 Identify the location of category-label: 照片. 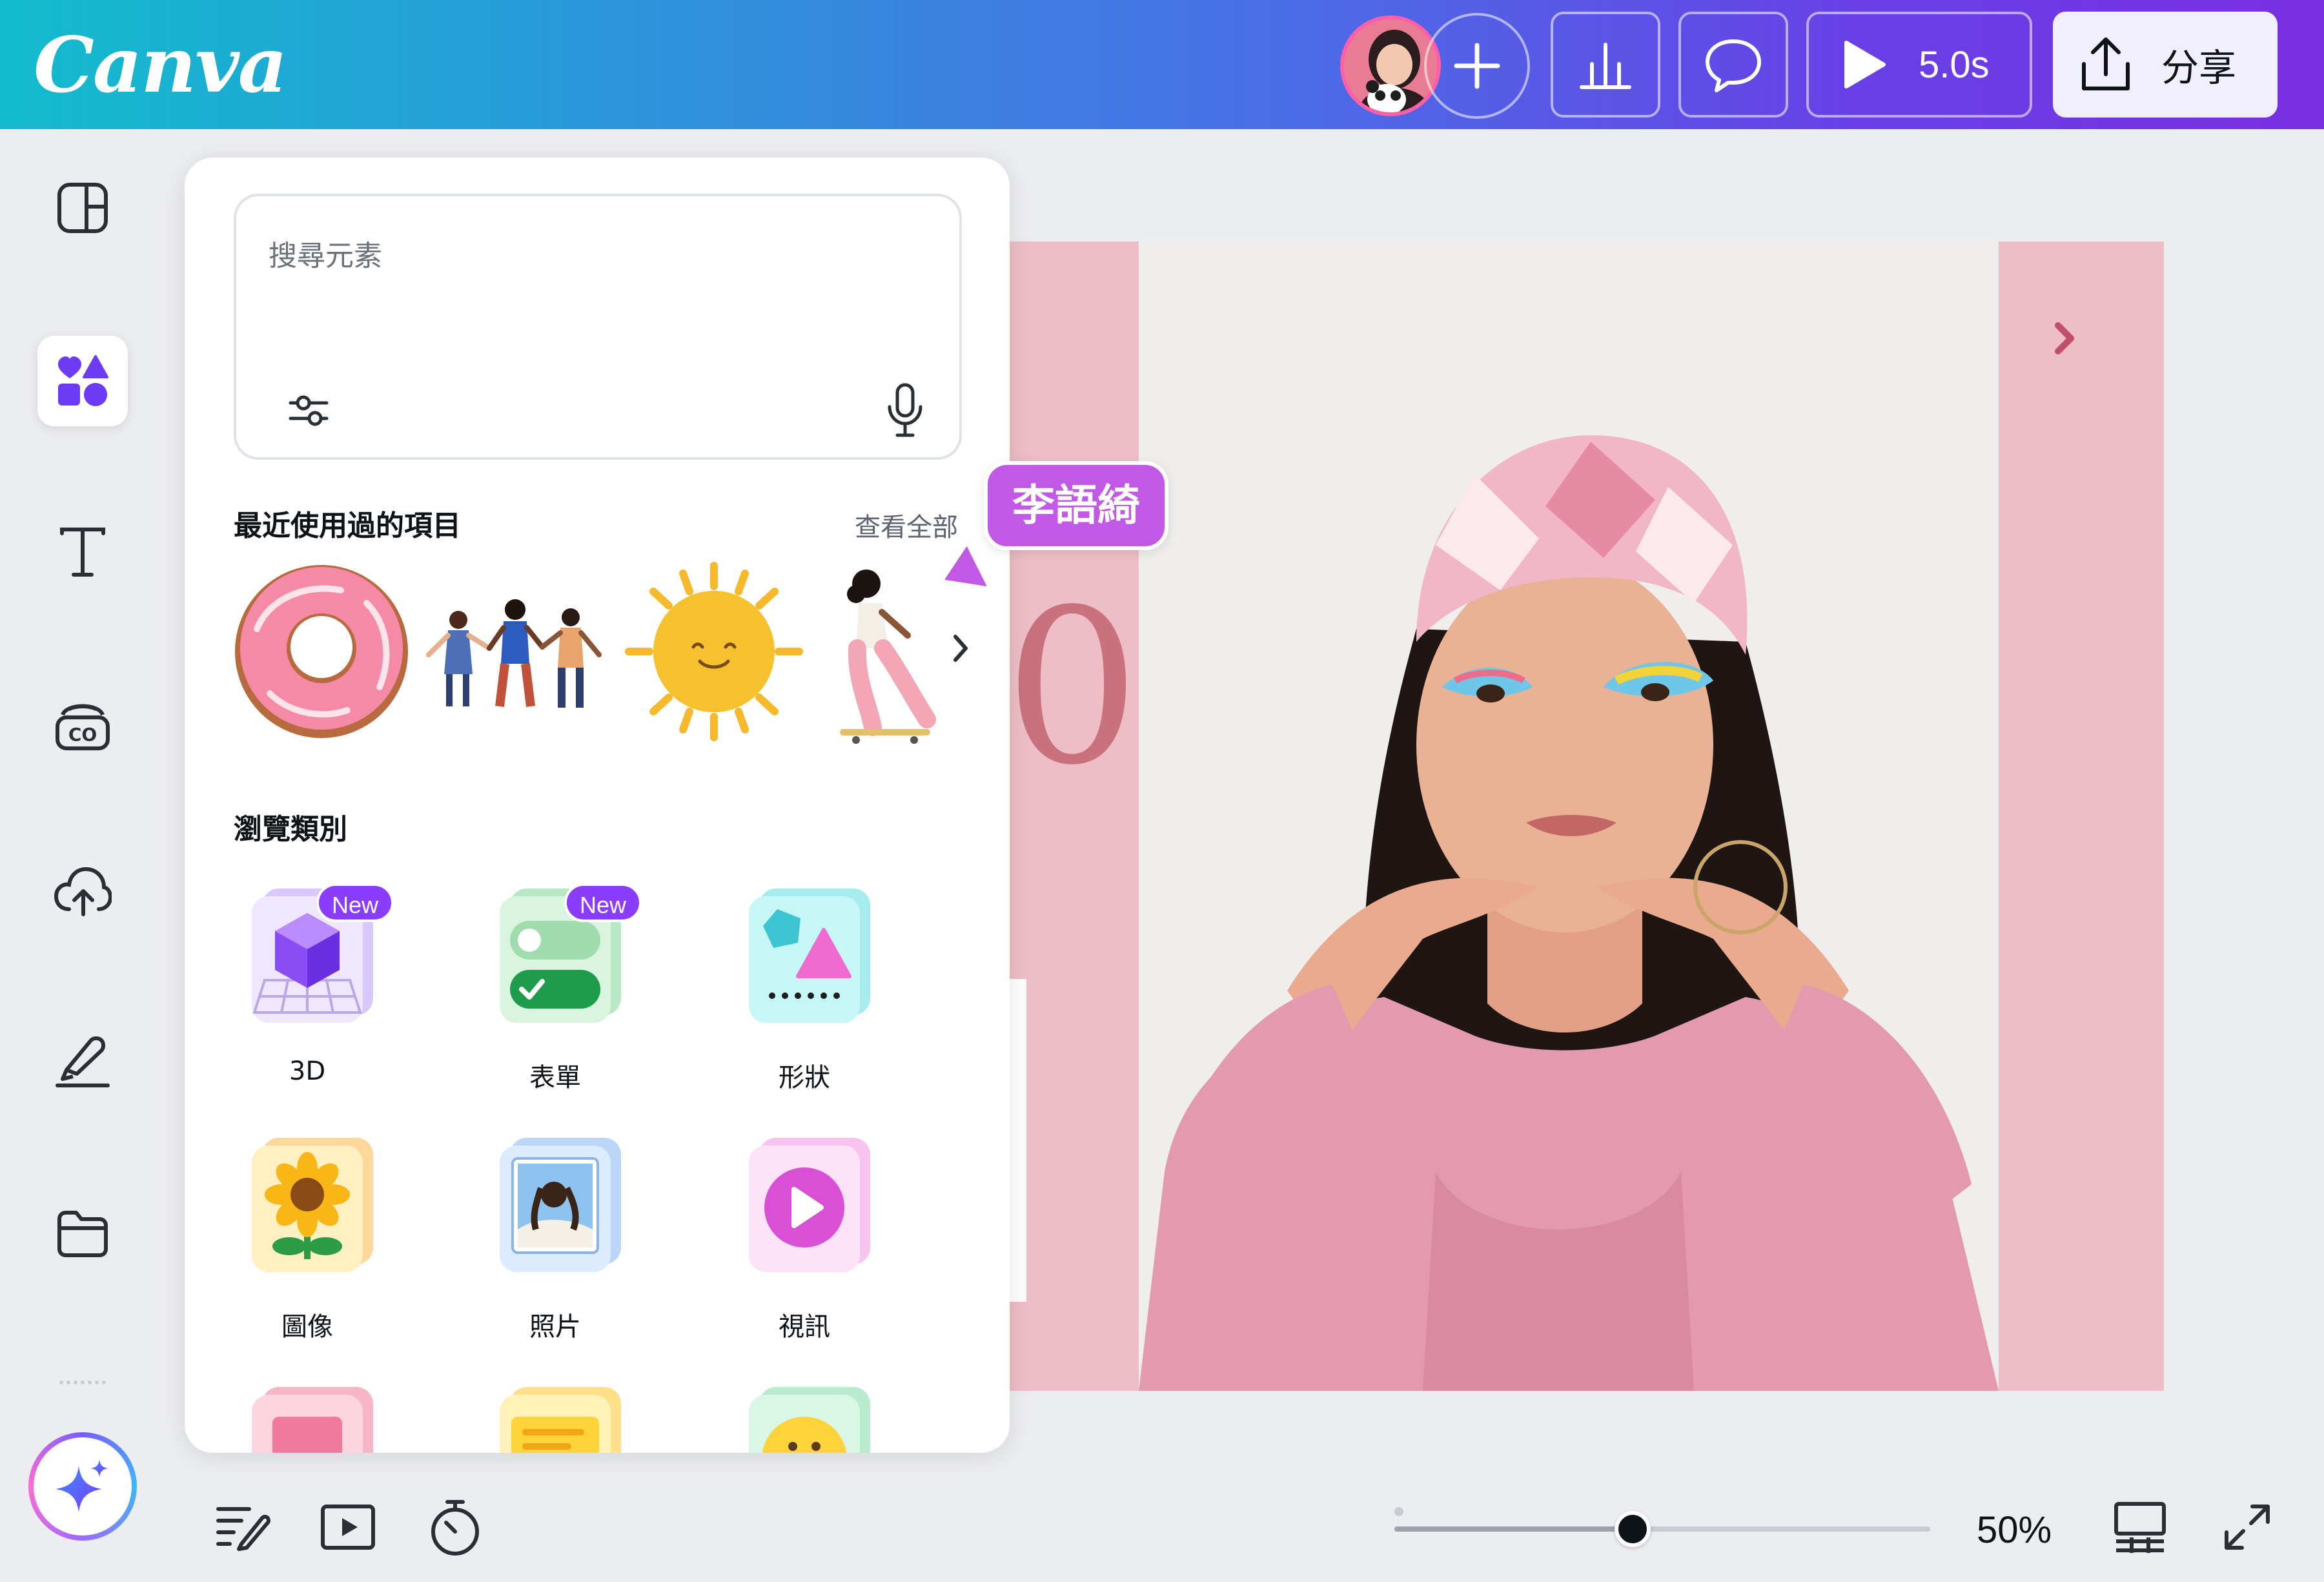
(555, 1327).